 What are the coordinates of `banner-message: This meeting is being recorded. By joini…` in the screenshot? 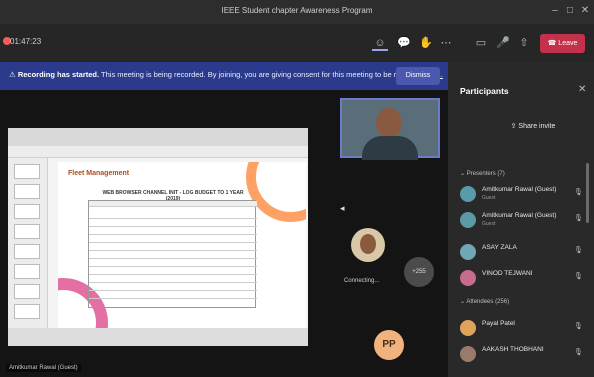 It's located at (263, 74).